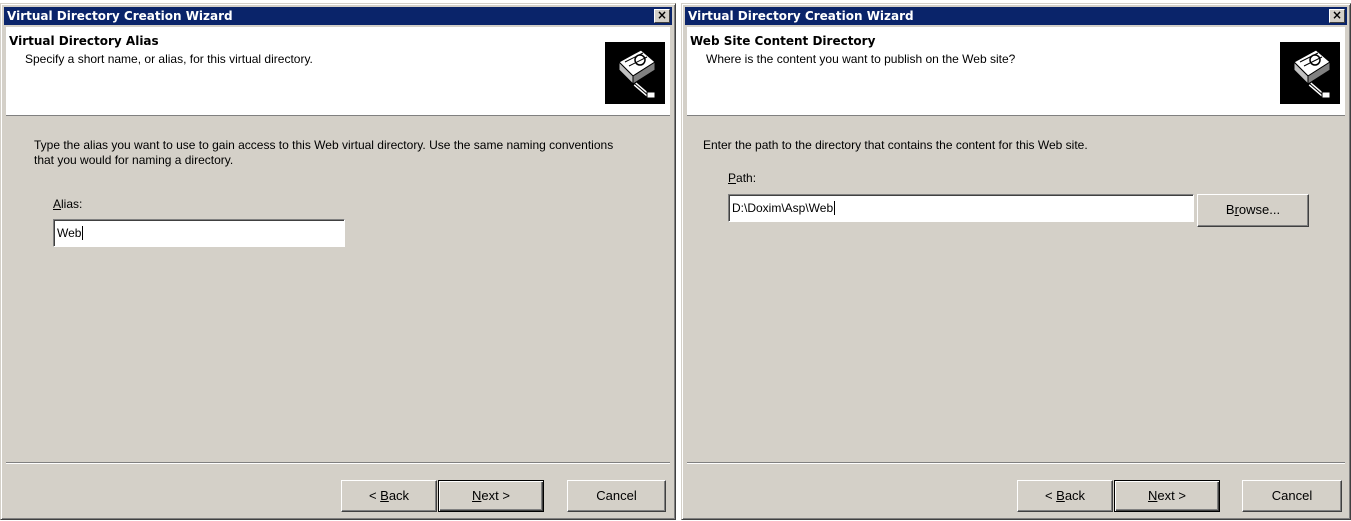 The width and height of the screenshot is (1351, 521). What do you see at coordinates (84, 41) in the screenshot?
I see `page-title: Virtual Directory Alias` at bounding box center [84, 41].